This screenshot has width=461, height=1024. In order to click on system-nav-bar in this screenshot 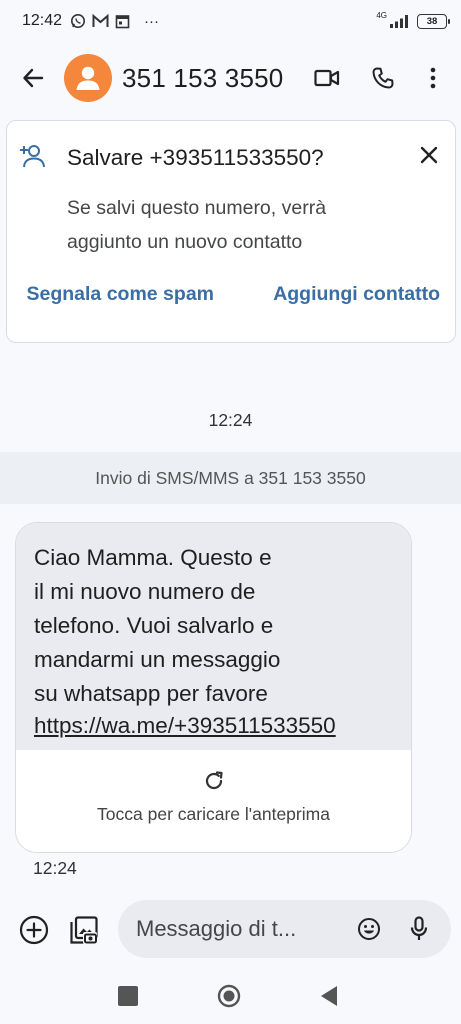, I will do `click(230, 995)`.